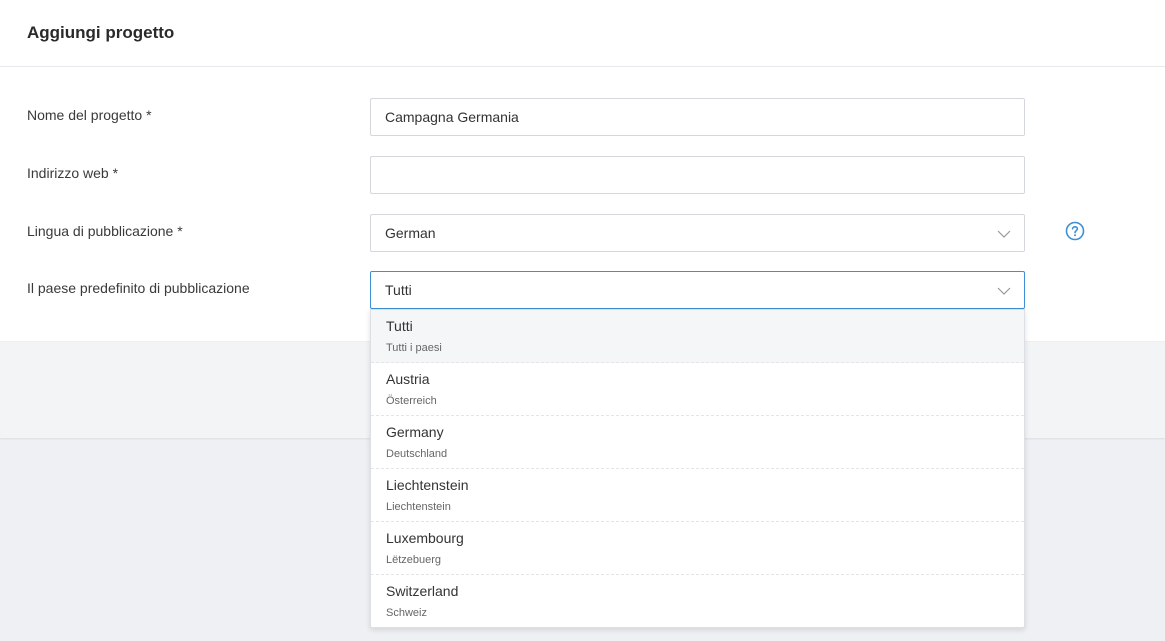 This screenshot has width=1165, height=641. I want to click on language-select: German, so click(697, 233).